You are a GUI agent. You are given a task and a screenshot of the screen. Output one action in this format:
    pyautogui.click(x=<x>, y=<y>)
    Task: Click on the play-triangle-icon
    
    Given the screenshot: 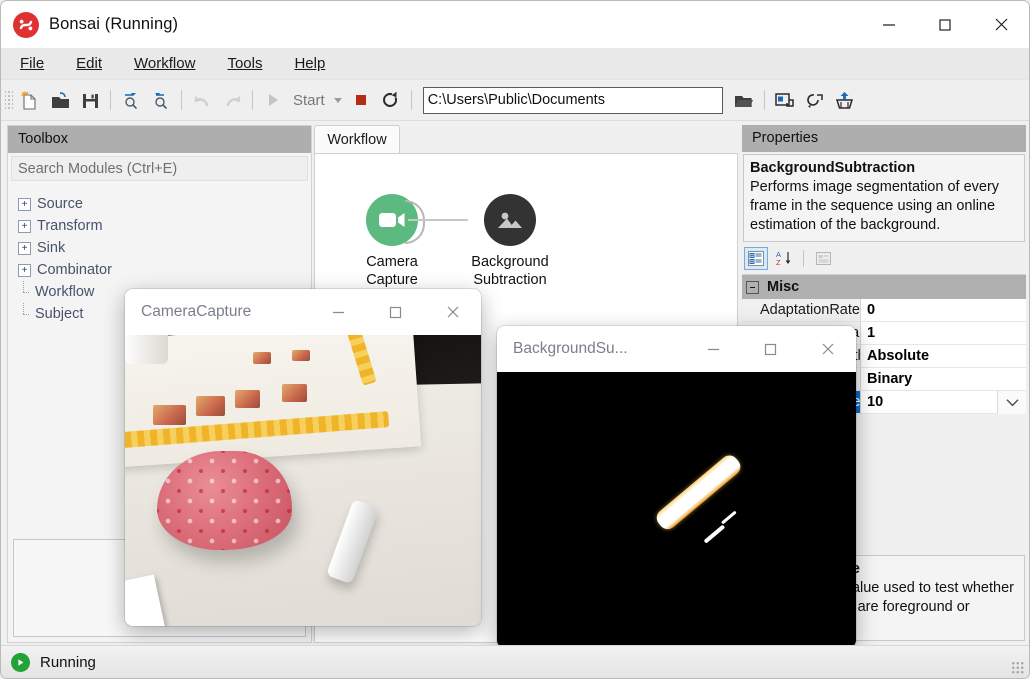 What is the action you would take?
    pyautogui.click(x=273, y=100)
    